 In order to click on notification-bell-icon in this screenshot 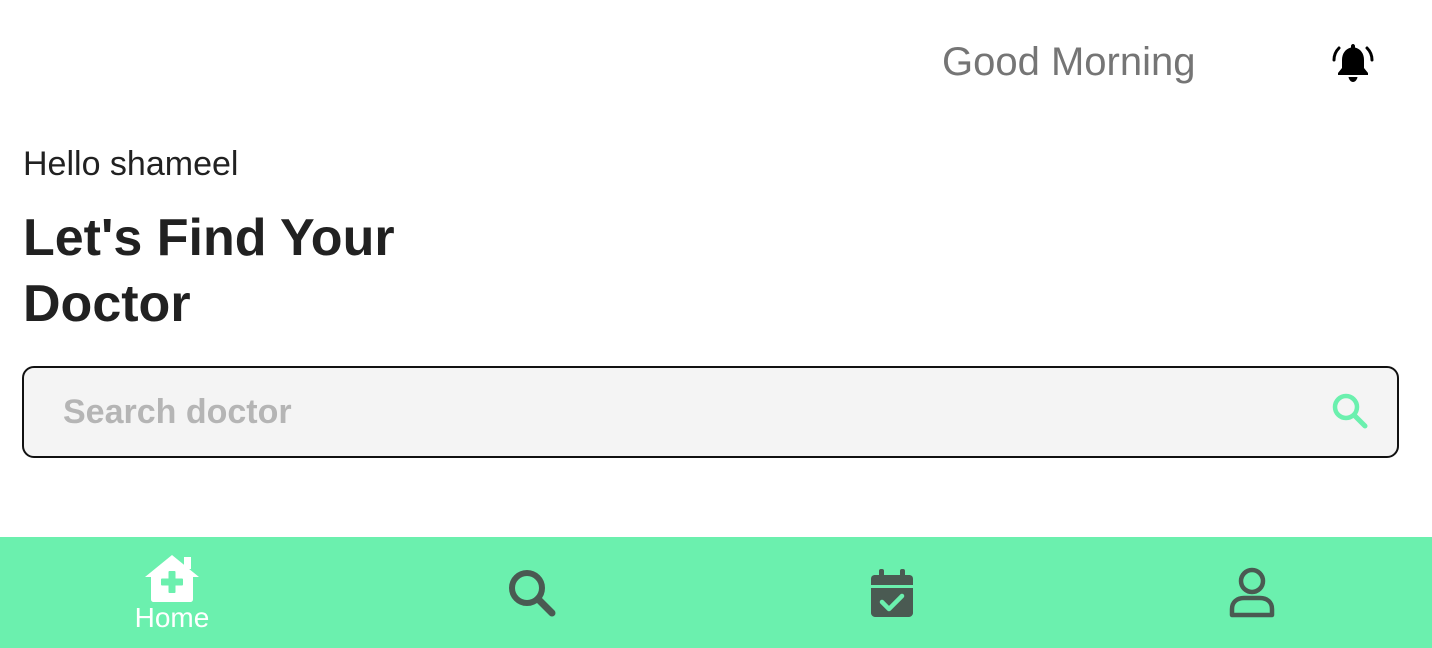, I will do `click(1353, 62)`.